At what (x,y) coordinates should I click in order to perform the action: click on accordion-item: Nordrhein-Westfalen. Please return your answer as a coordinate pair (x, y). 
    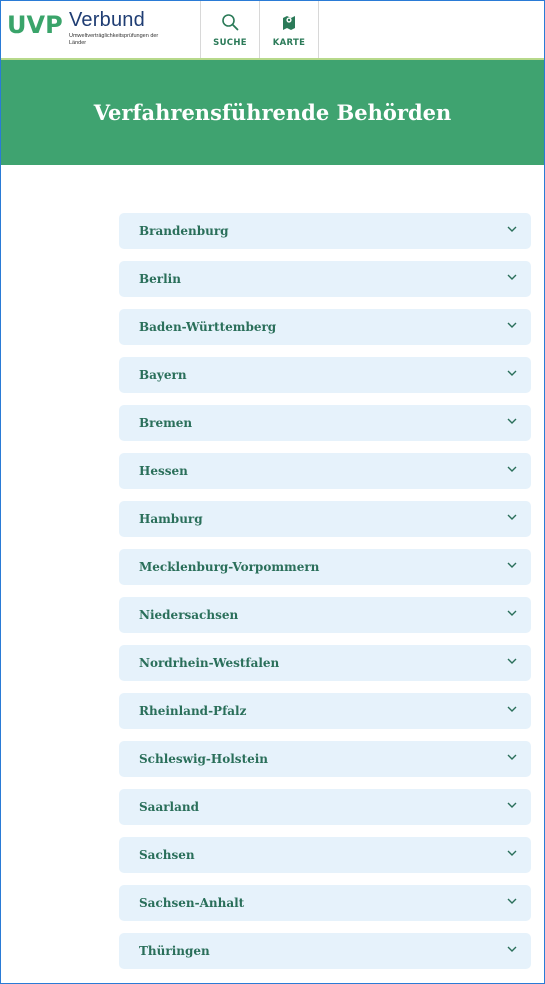
    Looking at the image, I should click on (325, 663).